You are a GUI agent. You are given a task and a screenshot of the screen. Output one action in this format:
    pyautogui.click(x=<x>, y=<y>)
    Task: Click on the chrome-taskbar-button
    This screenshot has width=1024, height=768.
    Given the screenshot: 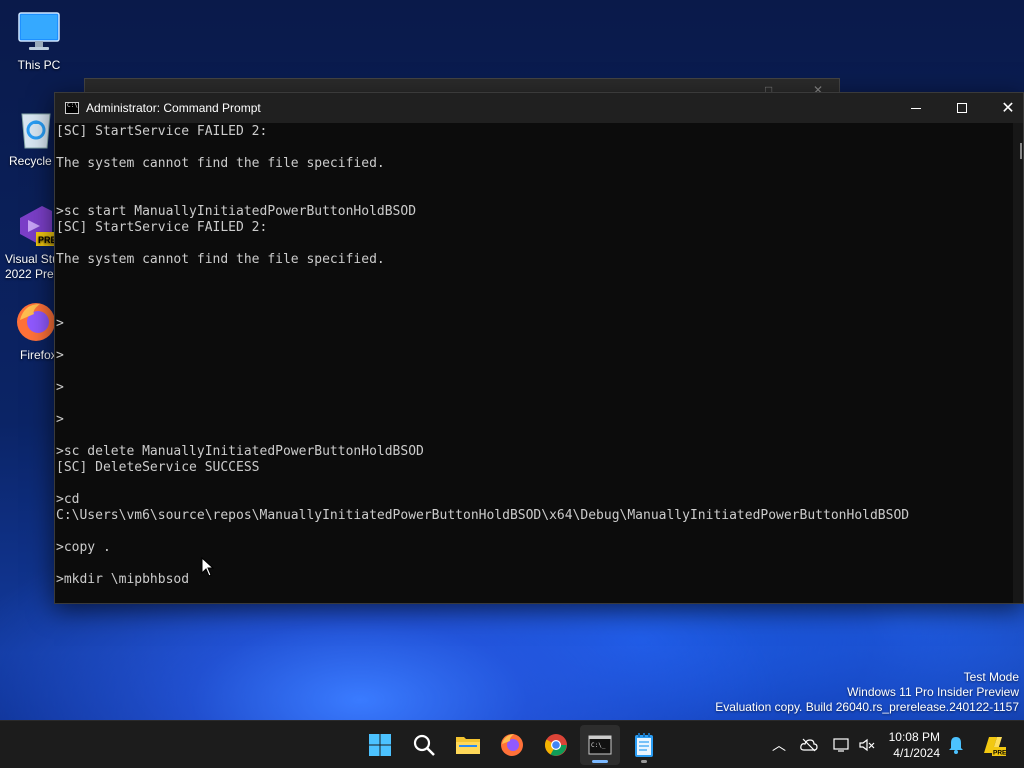 What is the action you would take?
    pyautogui.click(x=556, y=745)
    